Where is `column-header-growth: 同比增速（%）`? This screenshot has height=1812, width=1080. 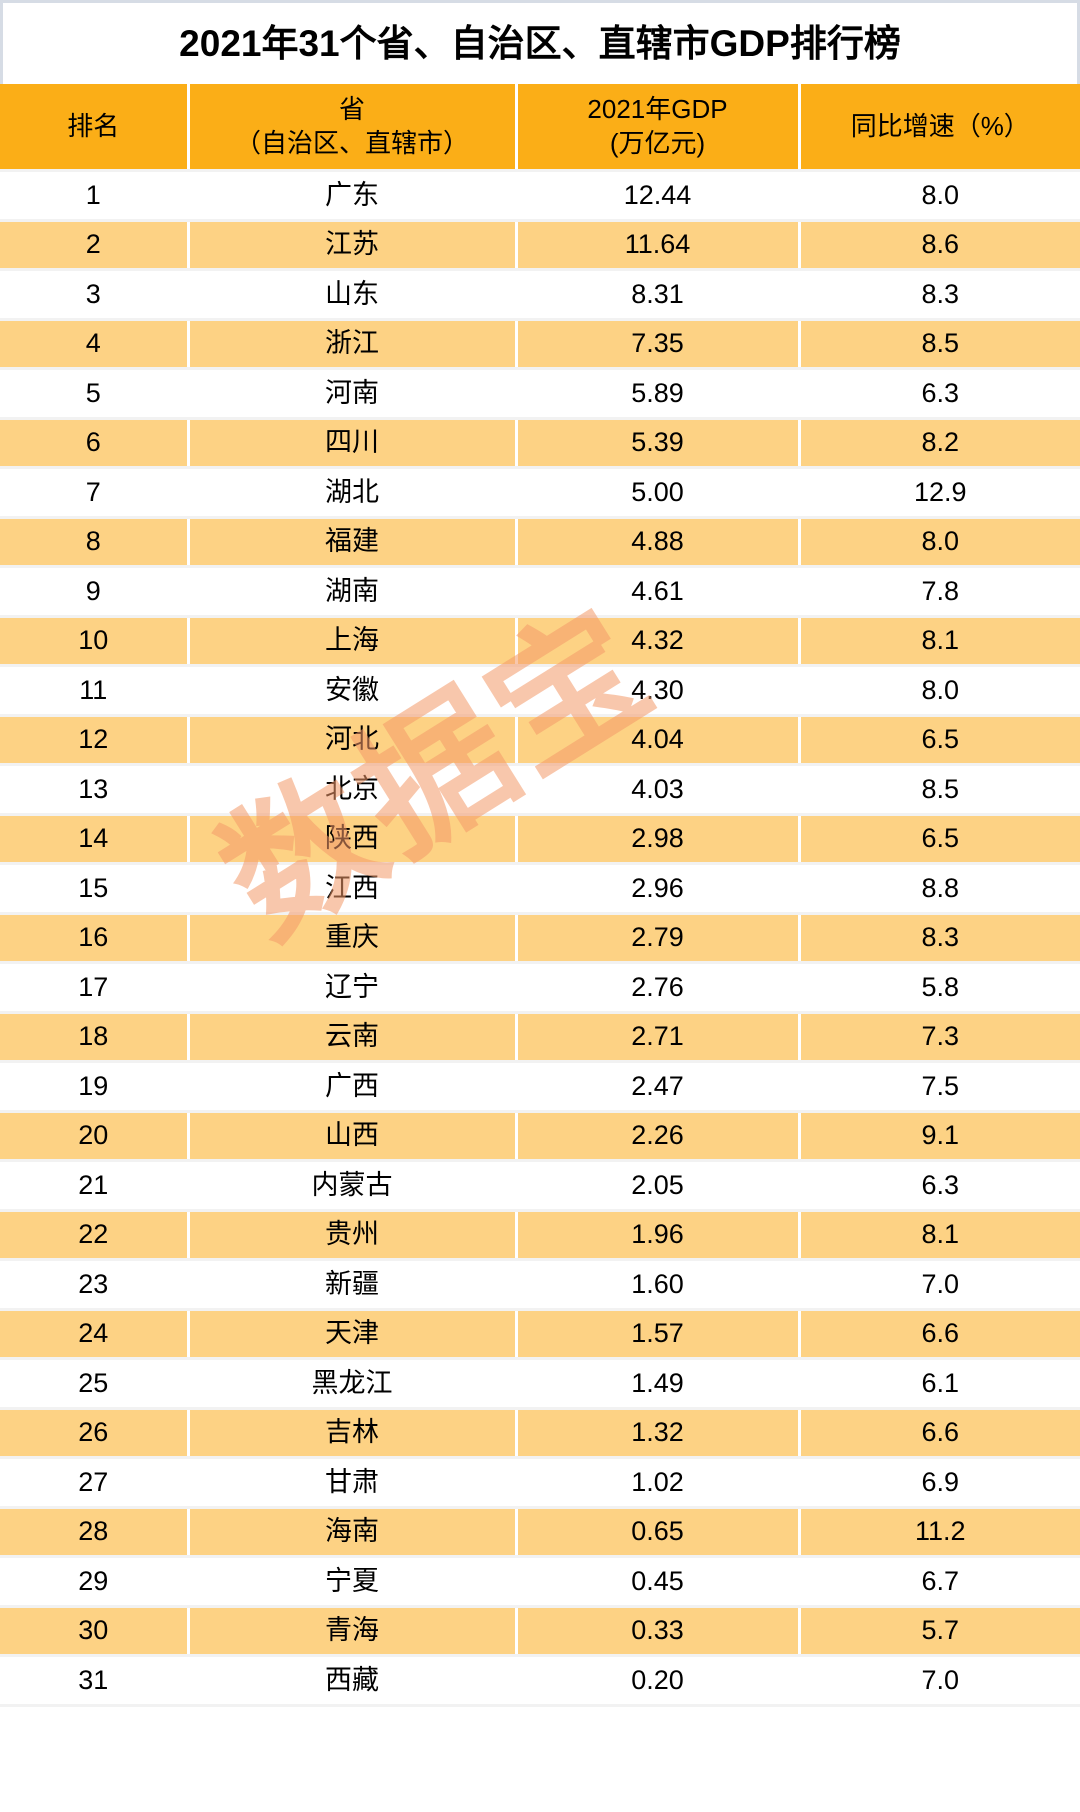
column-header-growth: 同比增速（%） is located at coordinates (939, 128).